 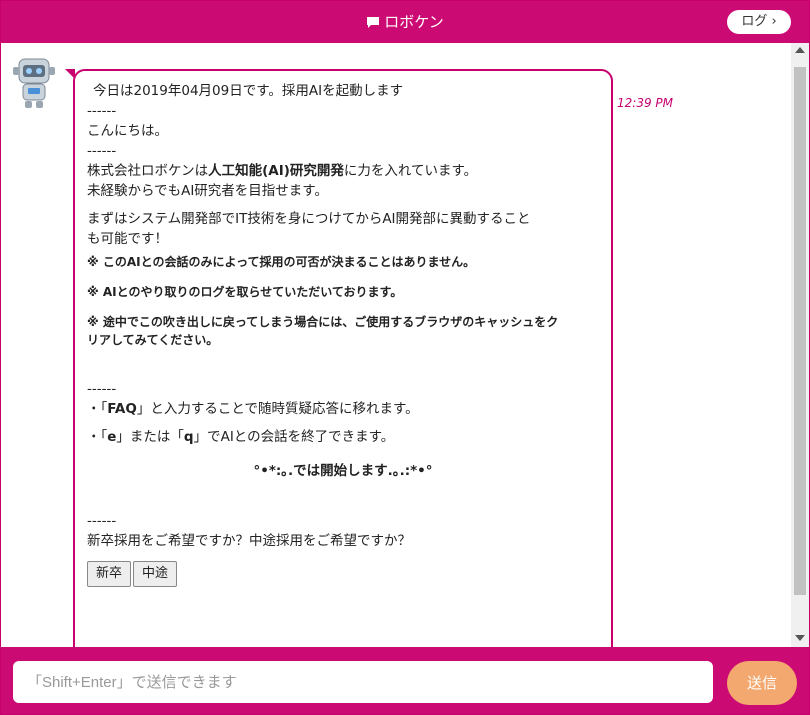 What do you see at coordinates (155, 574) in the screenshot?
I see `choice-mid-career-button: 中途` at bounding box center [155, 574].